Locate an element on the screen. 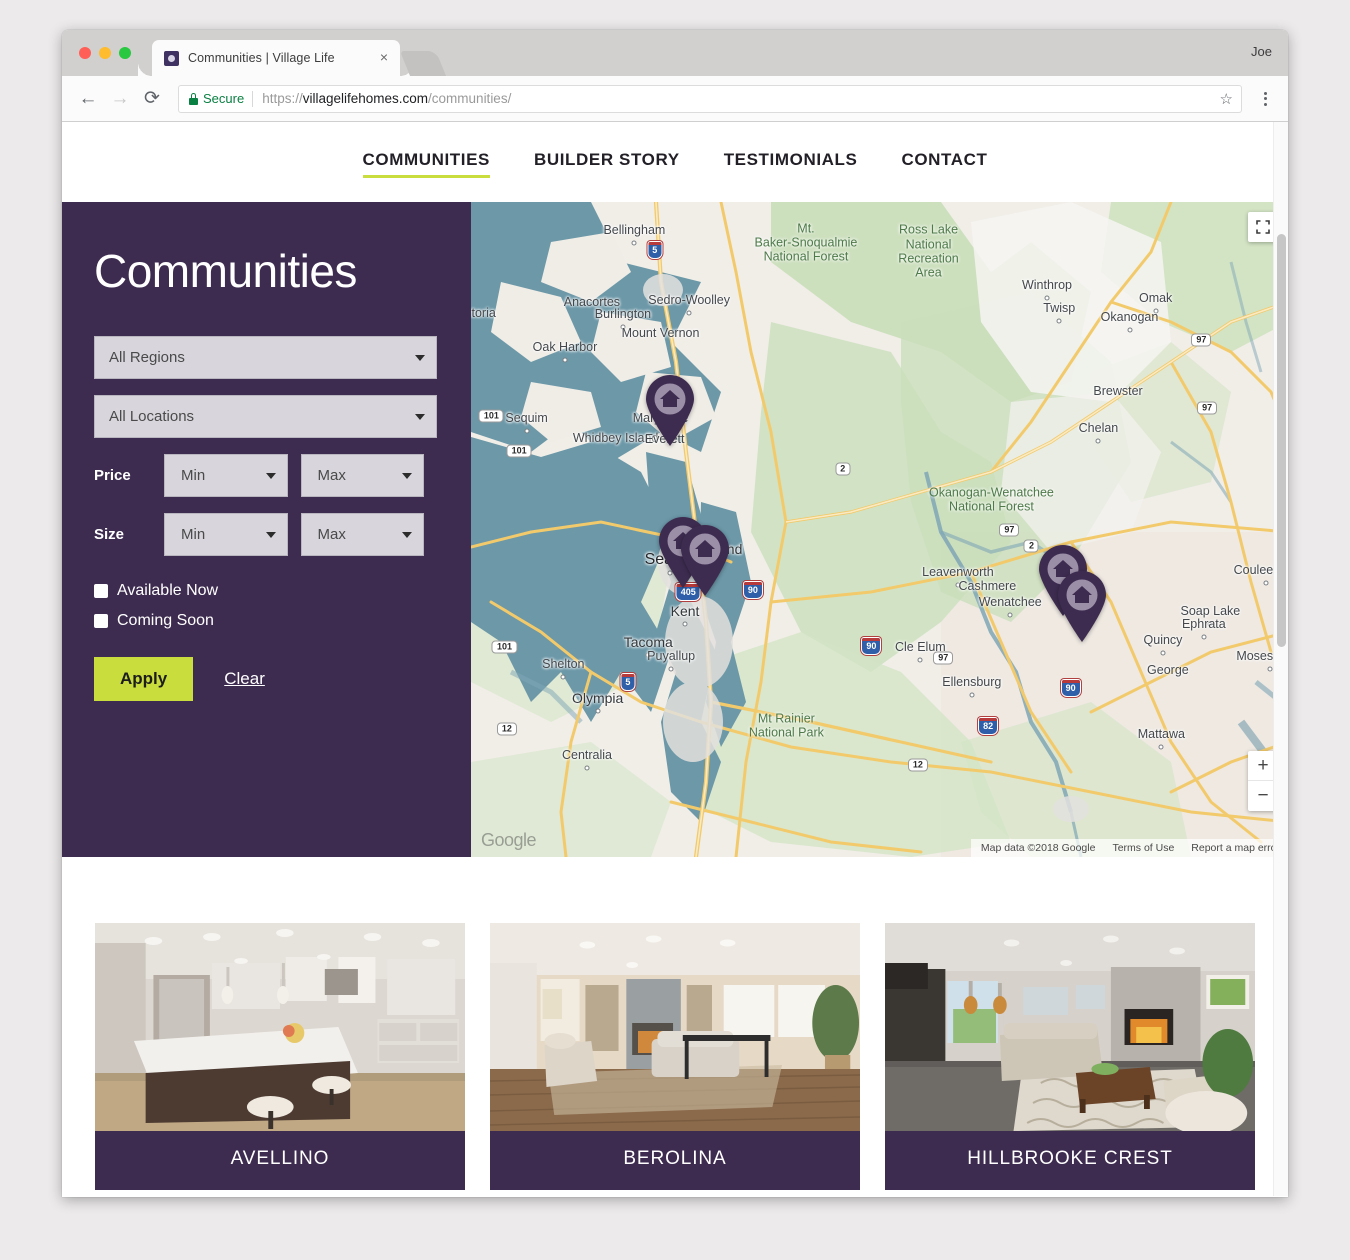 The image size is (1350, 1260). checkbox-label: Available Now is located at coordinates (168, 590).